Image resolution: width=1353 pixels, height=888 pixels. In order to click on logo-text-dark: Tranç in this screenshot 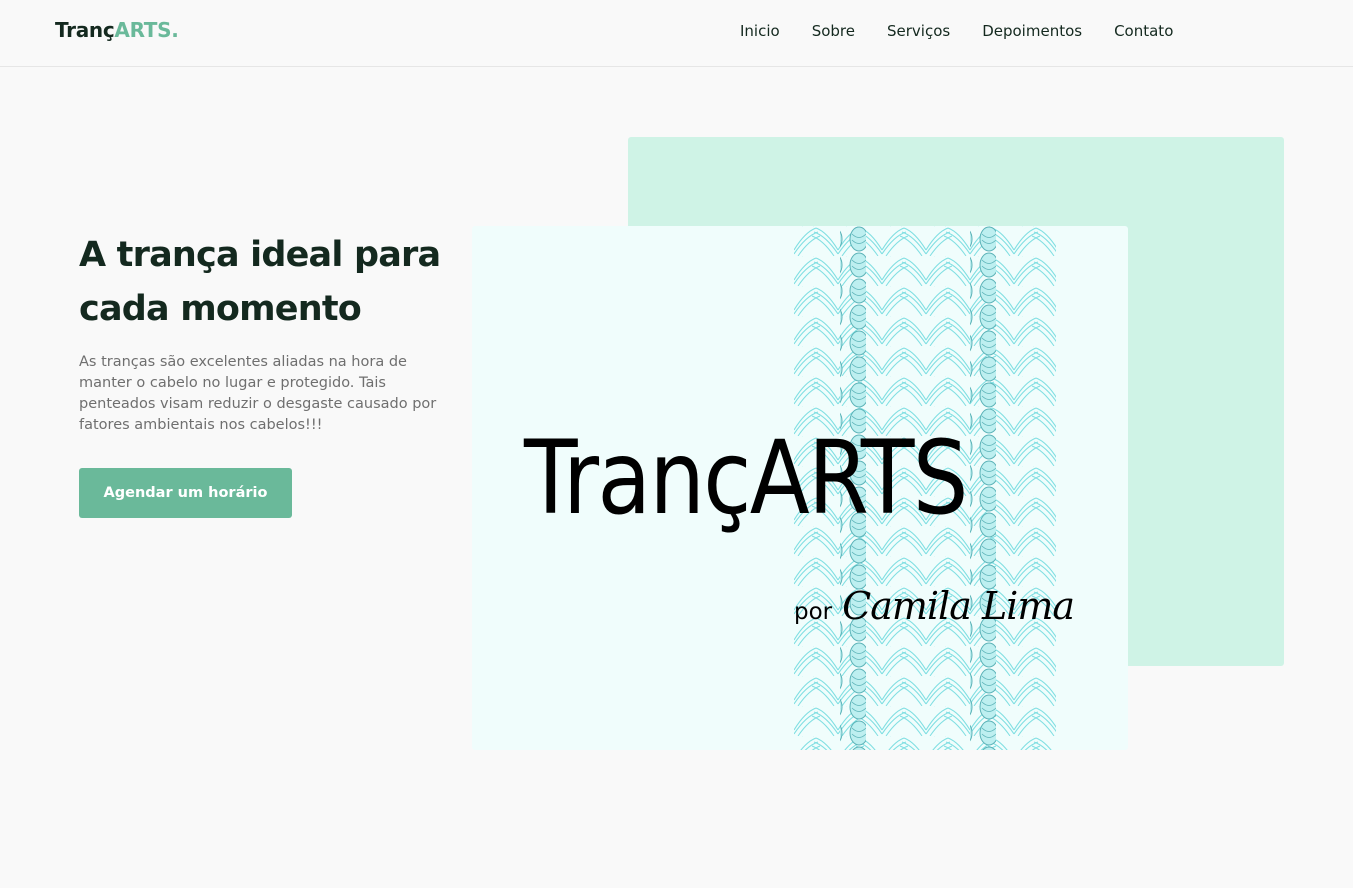, I will do `click(85, 30)`.